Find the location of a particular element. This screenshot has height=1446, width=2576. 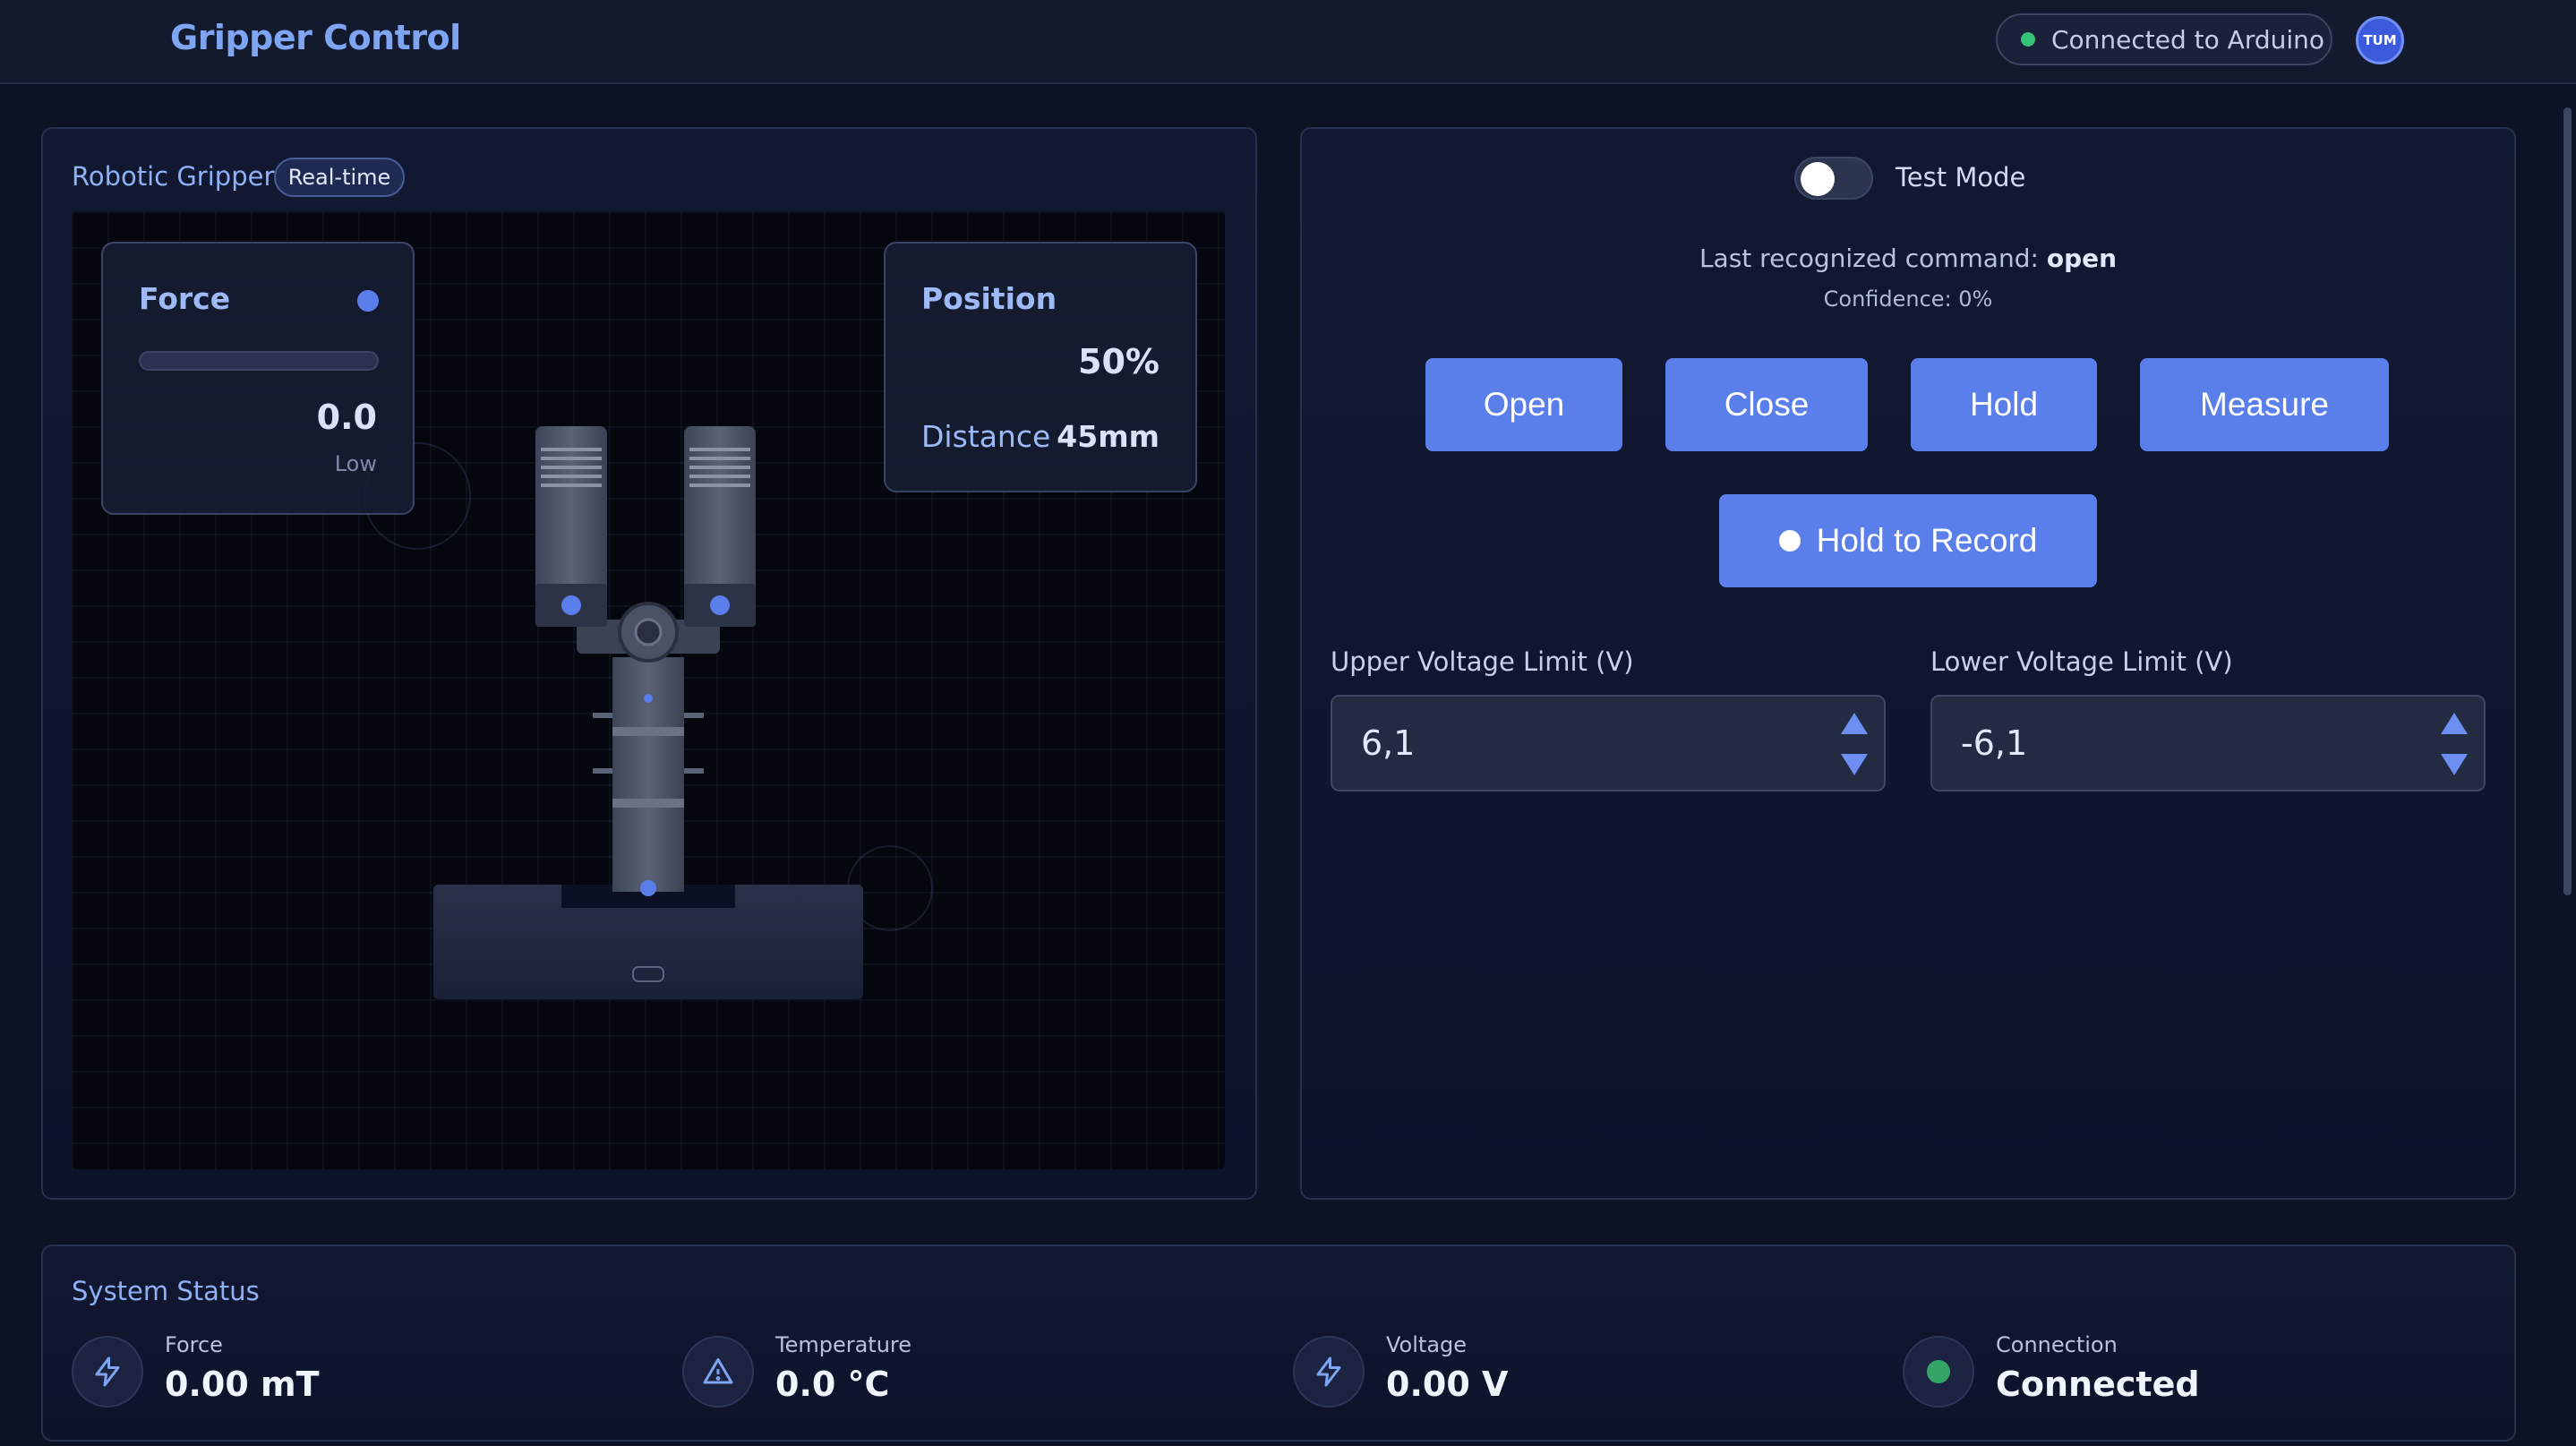

left-finger-sensor is located at coordinates (571, 605).